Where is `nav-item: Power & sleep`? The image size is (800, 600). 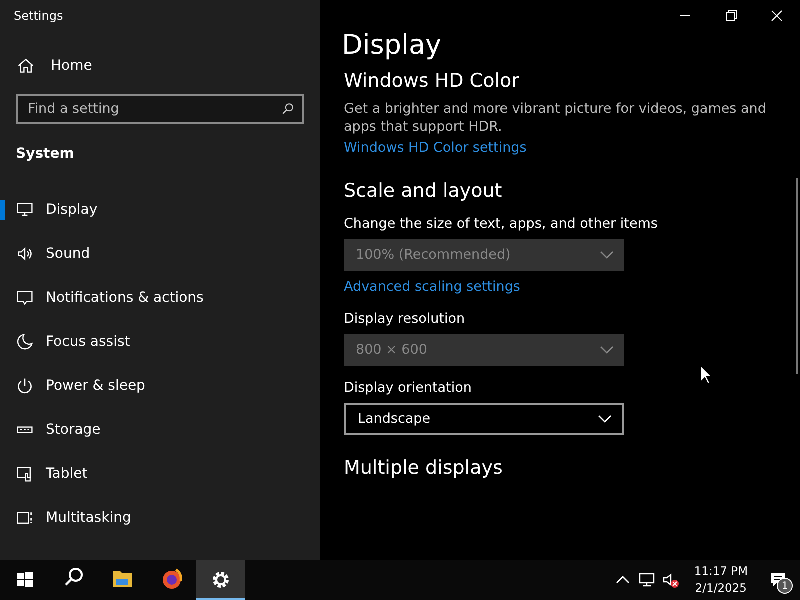
nav-item: Power & sleep is located at coordinates (160, 386).